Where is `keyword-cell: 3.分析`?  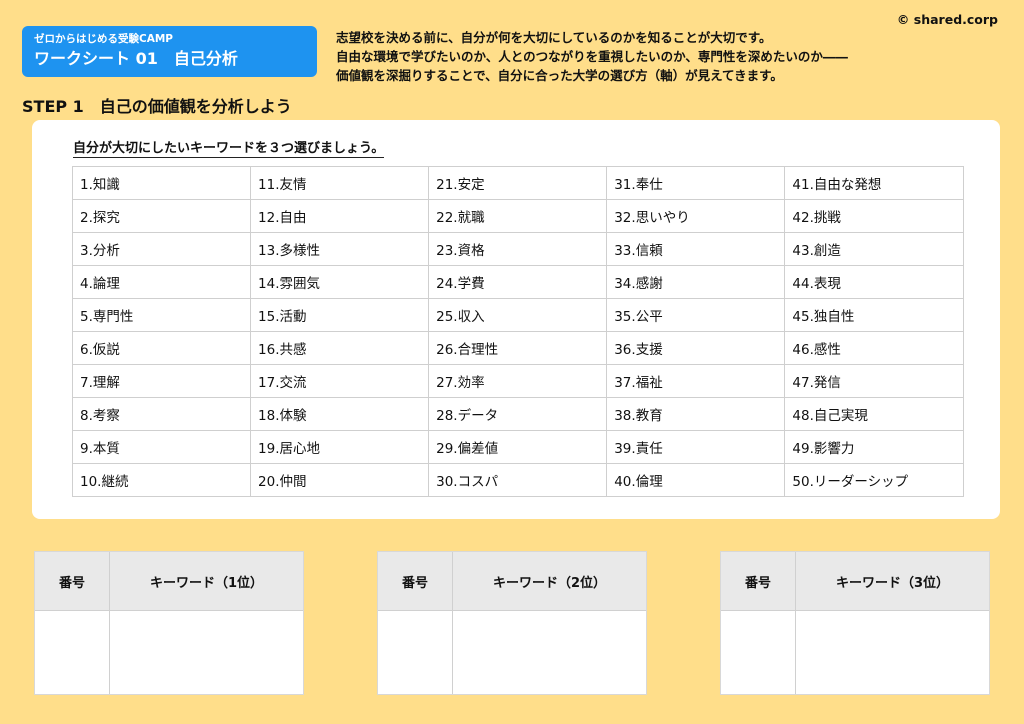
keyword-cell: 3.分析 is located at coordinates (161, 249).